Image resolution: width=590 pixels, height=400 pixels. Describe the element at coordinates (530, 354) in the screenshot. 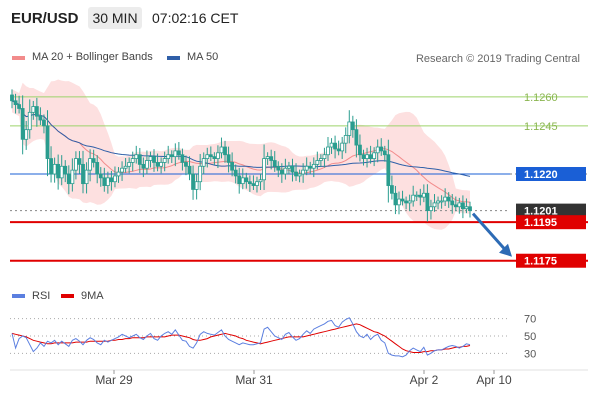

I see `rsi-tick-label: 30` at that location.